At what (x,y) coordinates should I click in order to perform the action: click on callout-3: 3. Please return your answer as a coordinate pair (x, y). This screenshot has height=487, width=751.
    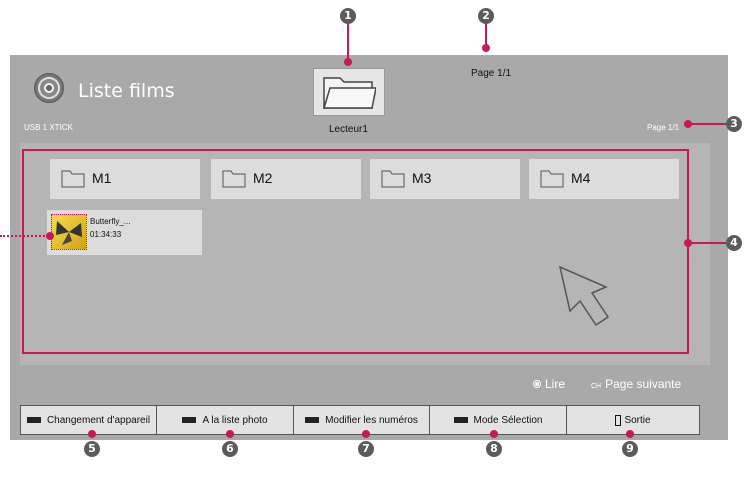
    Looking at the image, I should click on (734, 124).